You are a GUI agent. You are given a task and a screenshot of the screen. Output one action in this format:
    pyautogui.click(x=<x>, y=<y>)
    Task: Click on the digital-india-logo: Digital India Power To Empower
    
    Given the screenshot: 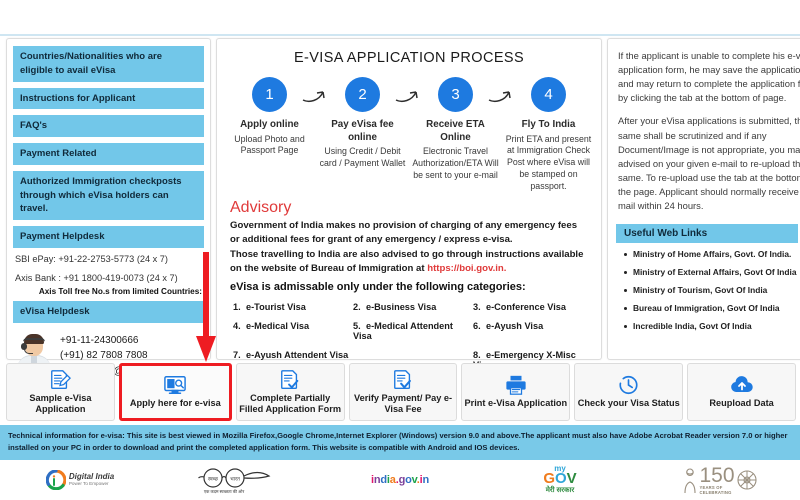 What is the action you would take?
    pyautogui.click(x=80, y=480)
    